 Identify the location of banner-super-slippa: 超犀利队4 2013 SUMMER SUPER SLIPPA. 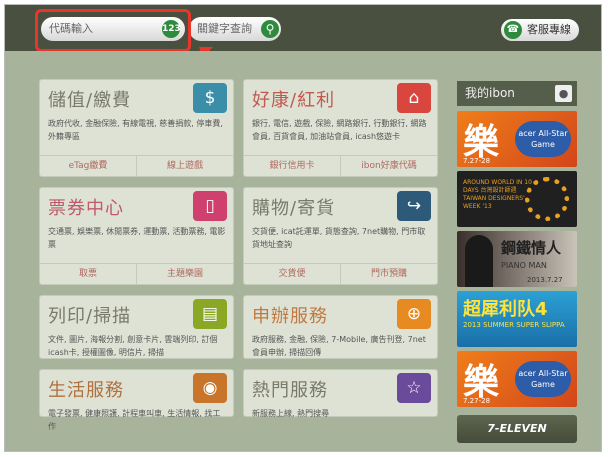
(517, 319).